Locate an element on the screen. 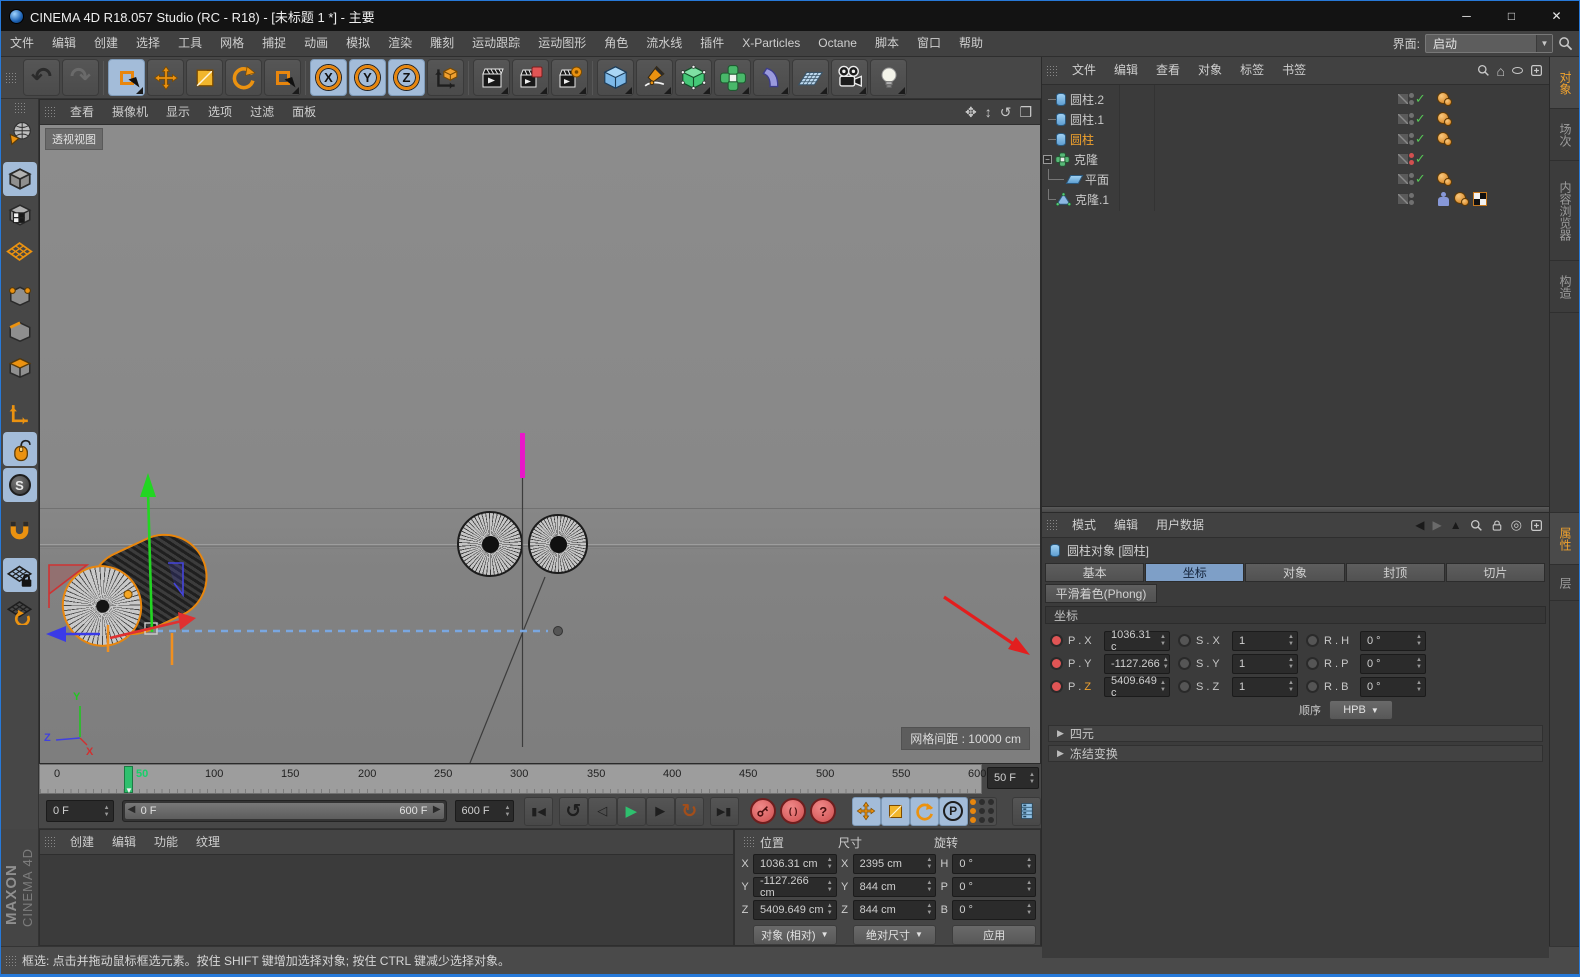 Image resolution: width=1580 pixels, height=977 pixels. viewport-solo-button: S is located at coordinates (19, 485).